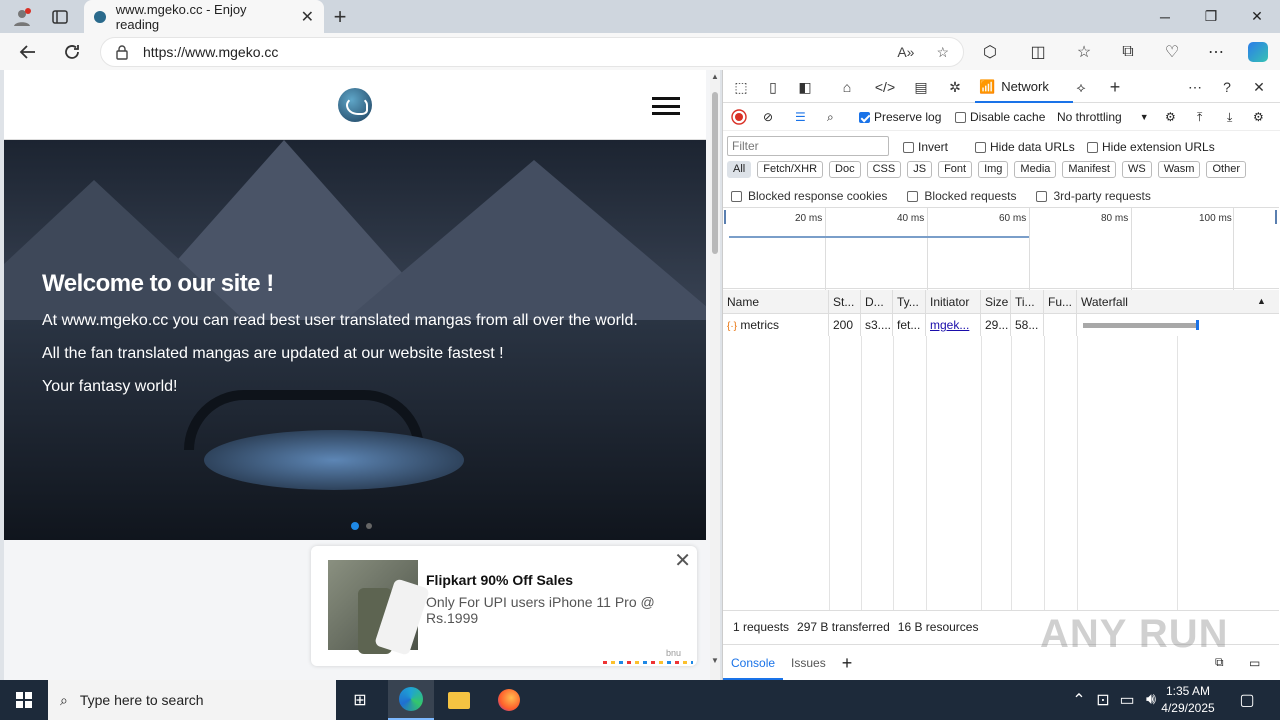  What do you see at coordinates (953, 302) in the screenshot?
I see `column-initiator: Initiator` at bounding box center [953, 302].